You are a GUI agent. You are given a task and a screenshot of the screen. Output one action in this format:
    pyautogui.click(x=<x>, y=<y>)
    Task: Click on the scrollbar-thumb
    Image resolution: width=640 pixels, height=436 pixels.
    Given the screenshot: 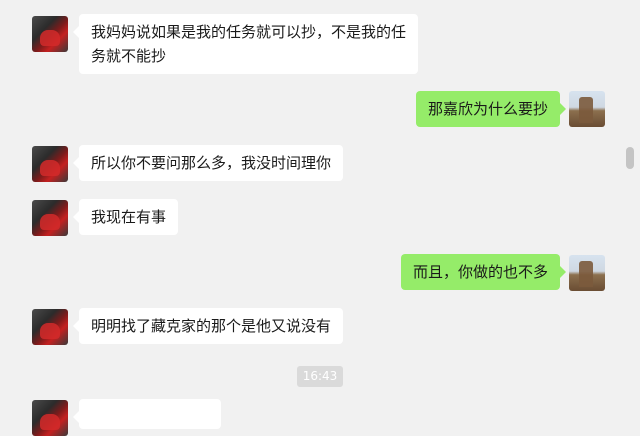 What is the action you would take?
    pyautogui.click(x=630, y=158)
    